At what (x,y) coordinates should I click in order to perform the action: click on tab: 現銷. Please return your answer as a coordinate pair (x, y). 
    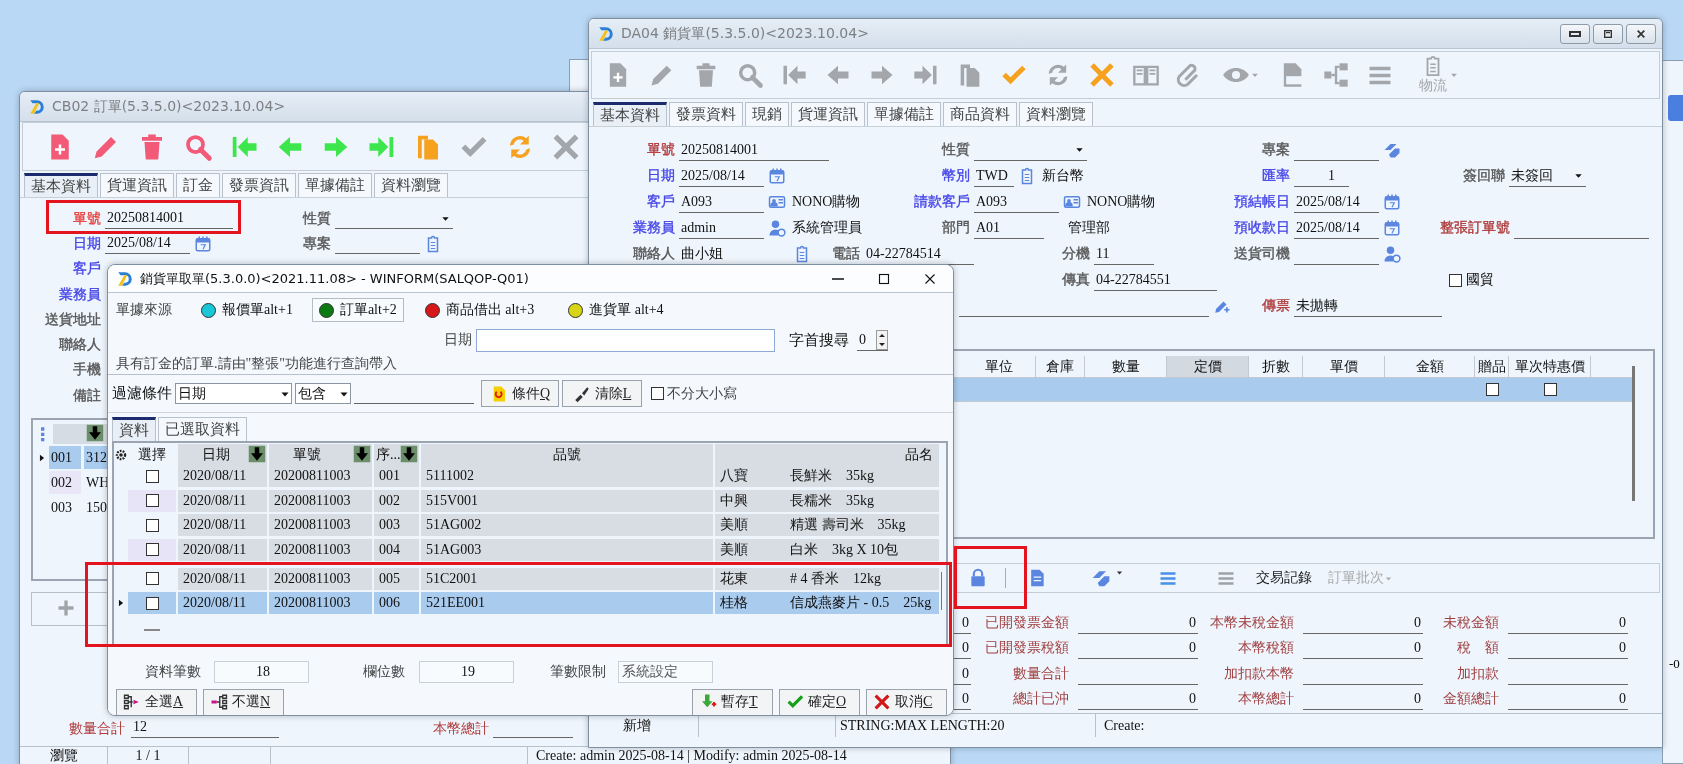
    Looking at the image, I should click on (767, 114).